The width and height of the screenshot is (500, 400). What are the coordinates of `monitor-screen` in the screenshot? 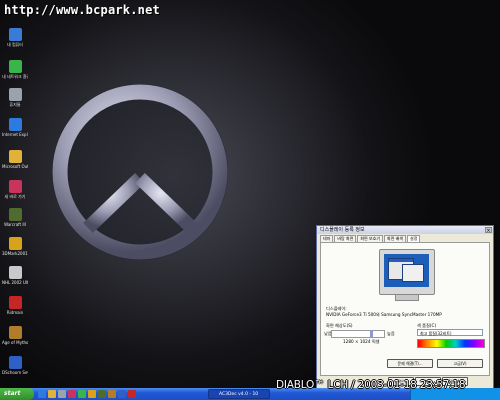 It's located at (406, 270).